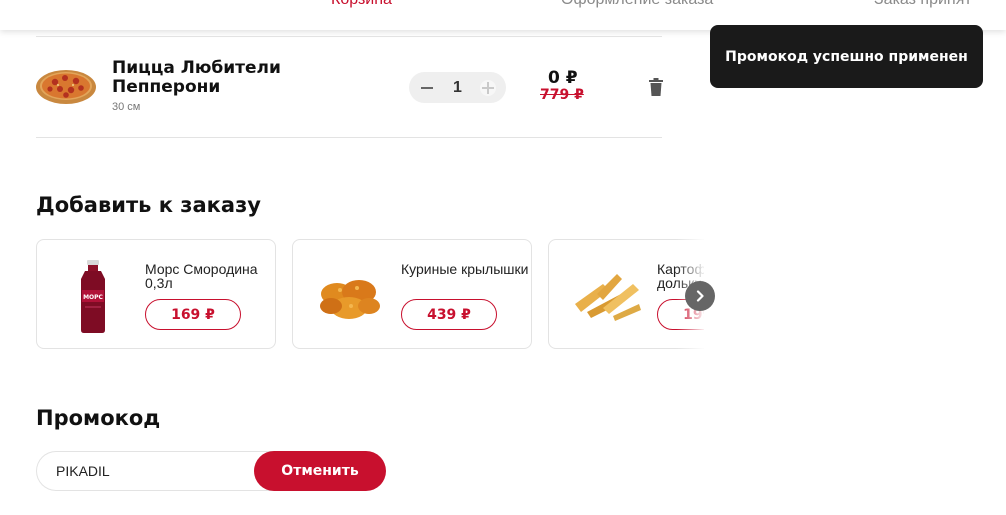 The image size is (1006, 515). What do you see at coordinates (148, 205) in the screenshot?
I see `upsell-section-title: Добавить к заказу` at bounding box center [148, 205].